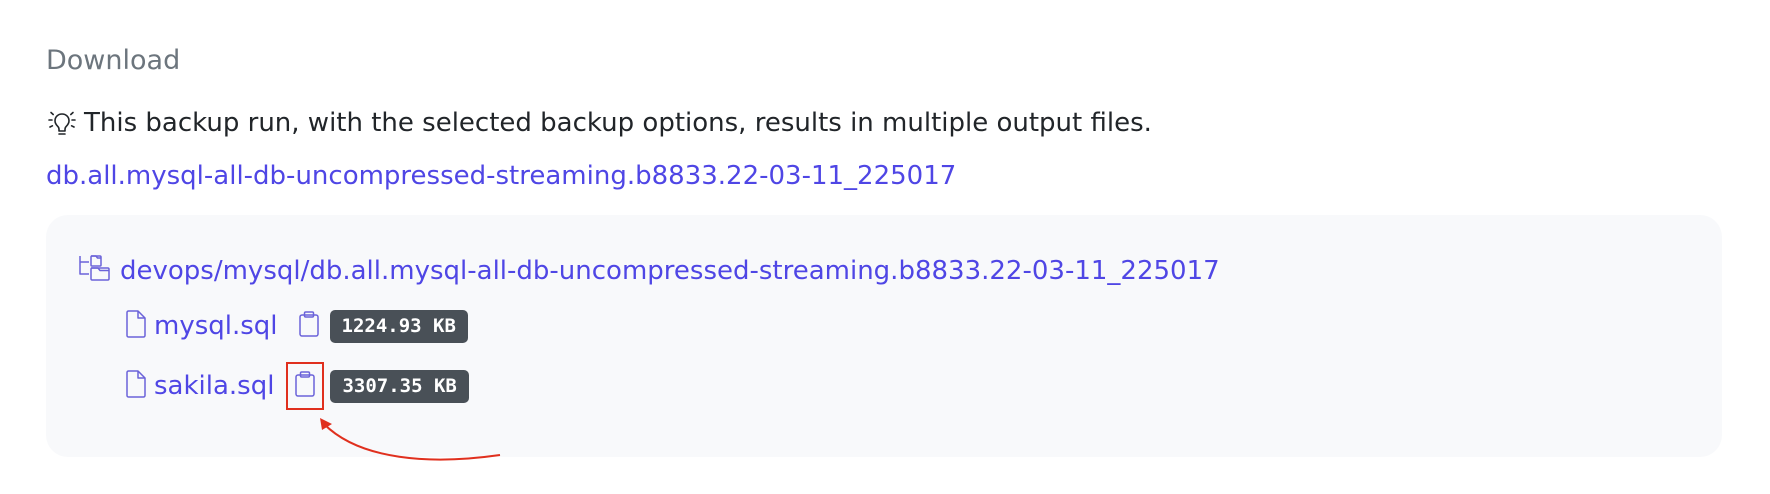 The image size is (1770, 494). I want to click on lightbulb-idea-icon, so click(62, 123).